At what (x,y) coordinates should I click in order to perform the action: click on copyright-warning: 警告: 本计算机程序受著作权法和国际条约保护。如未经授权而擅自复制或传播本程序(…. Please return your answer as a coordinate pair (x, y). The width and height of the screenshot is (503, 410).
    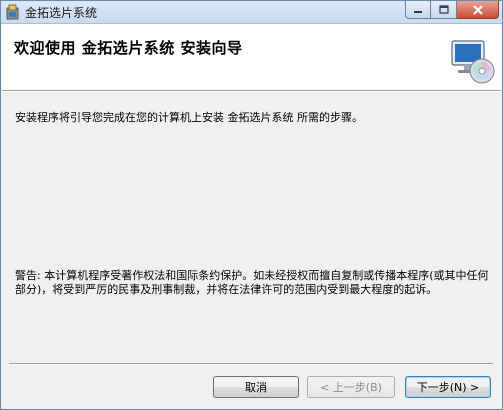
    Looking at the image, I should click on (252, 282).